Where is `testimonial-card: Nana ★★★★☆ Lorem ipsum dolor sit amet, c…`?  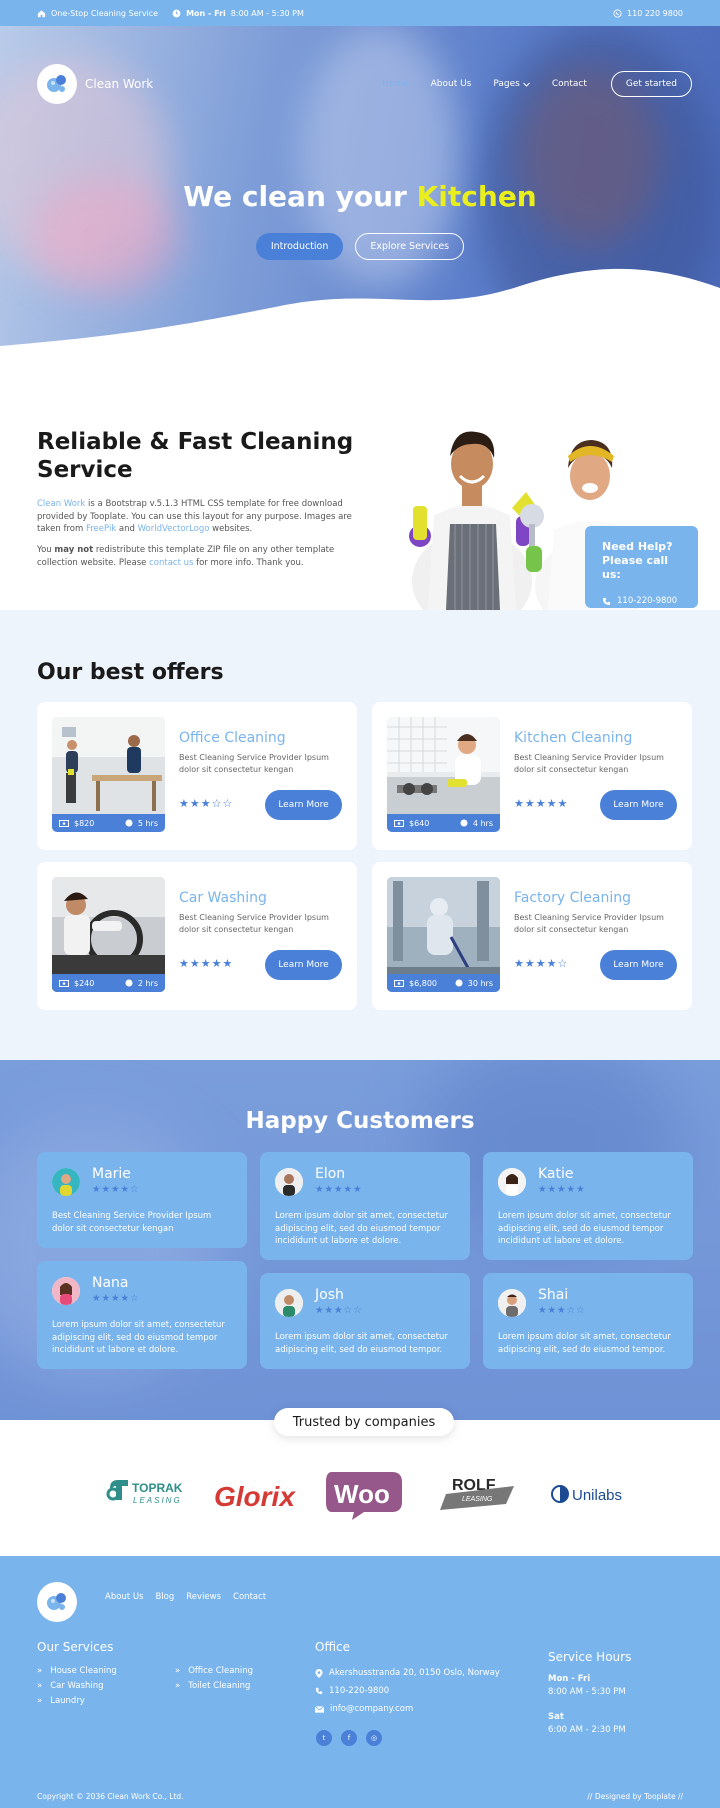 testimonial-card: Nana ★★★★☆ Lorem ipsum dolor sit amet, c… is located at coordinates (142, 1315).